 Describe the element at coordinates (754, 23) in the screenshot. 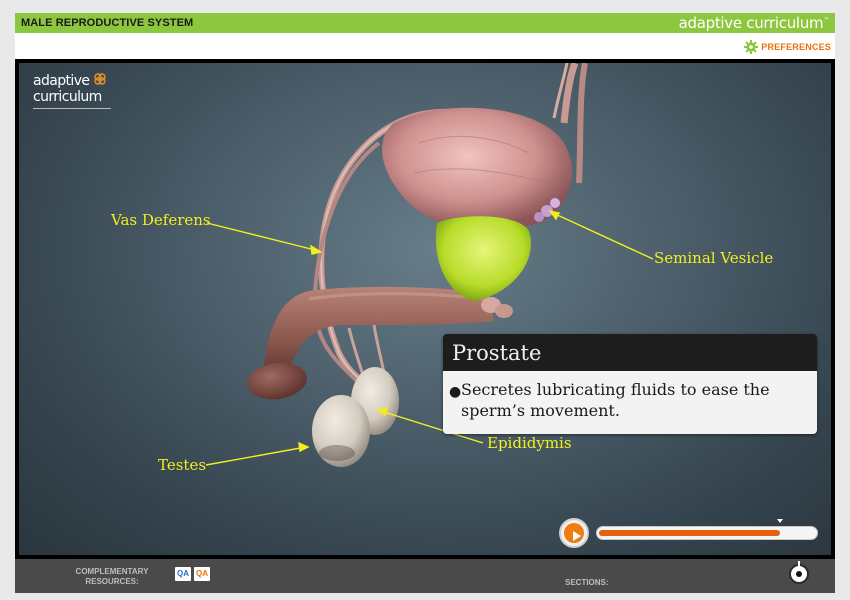

I see `brand-wordmark: adaptive curriculum™` at that location.